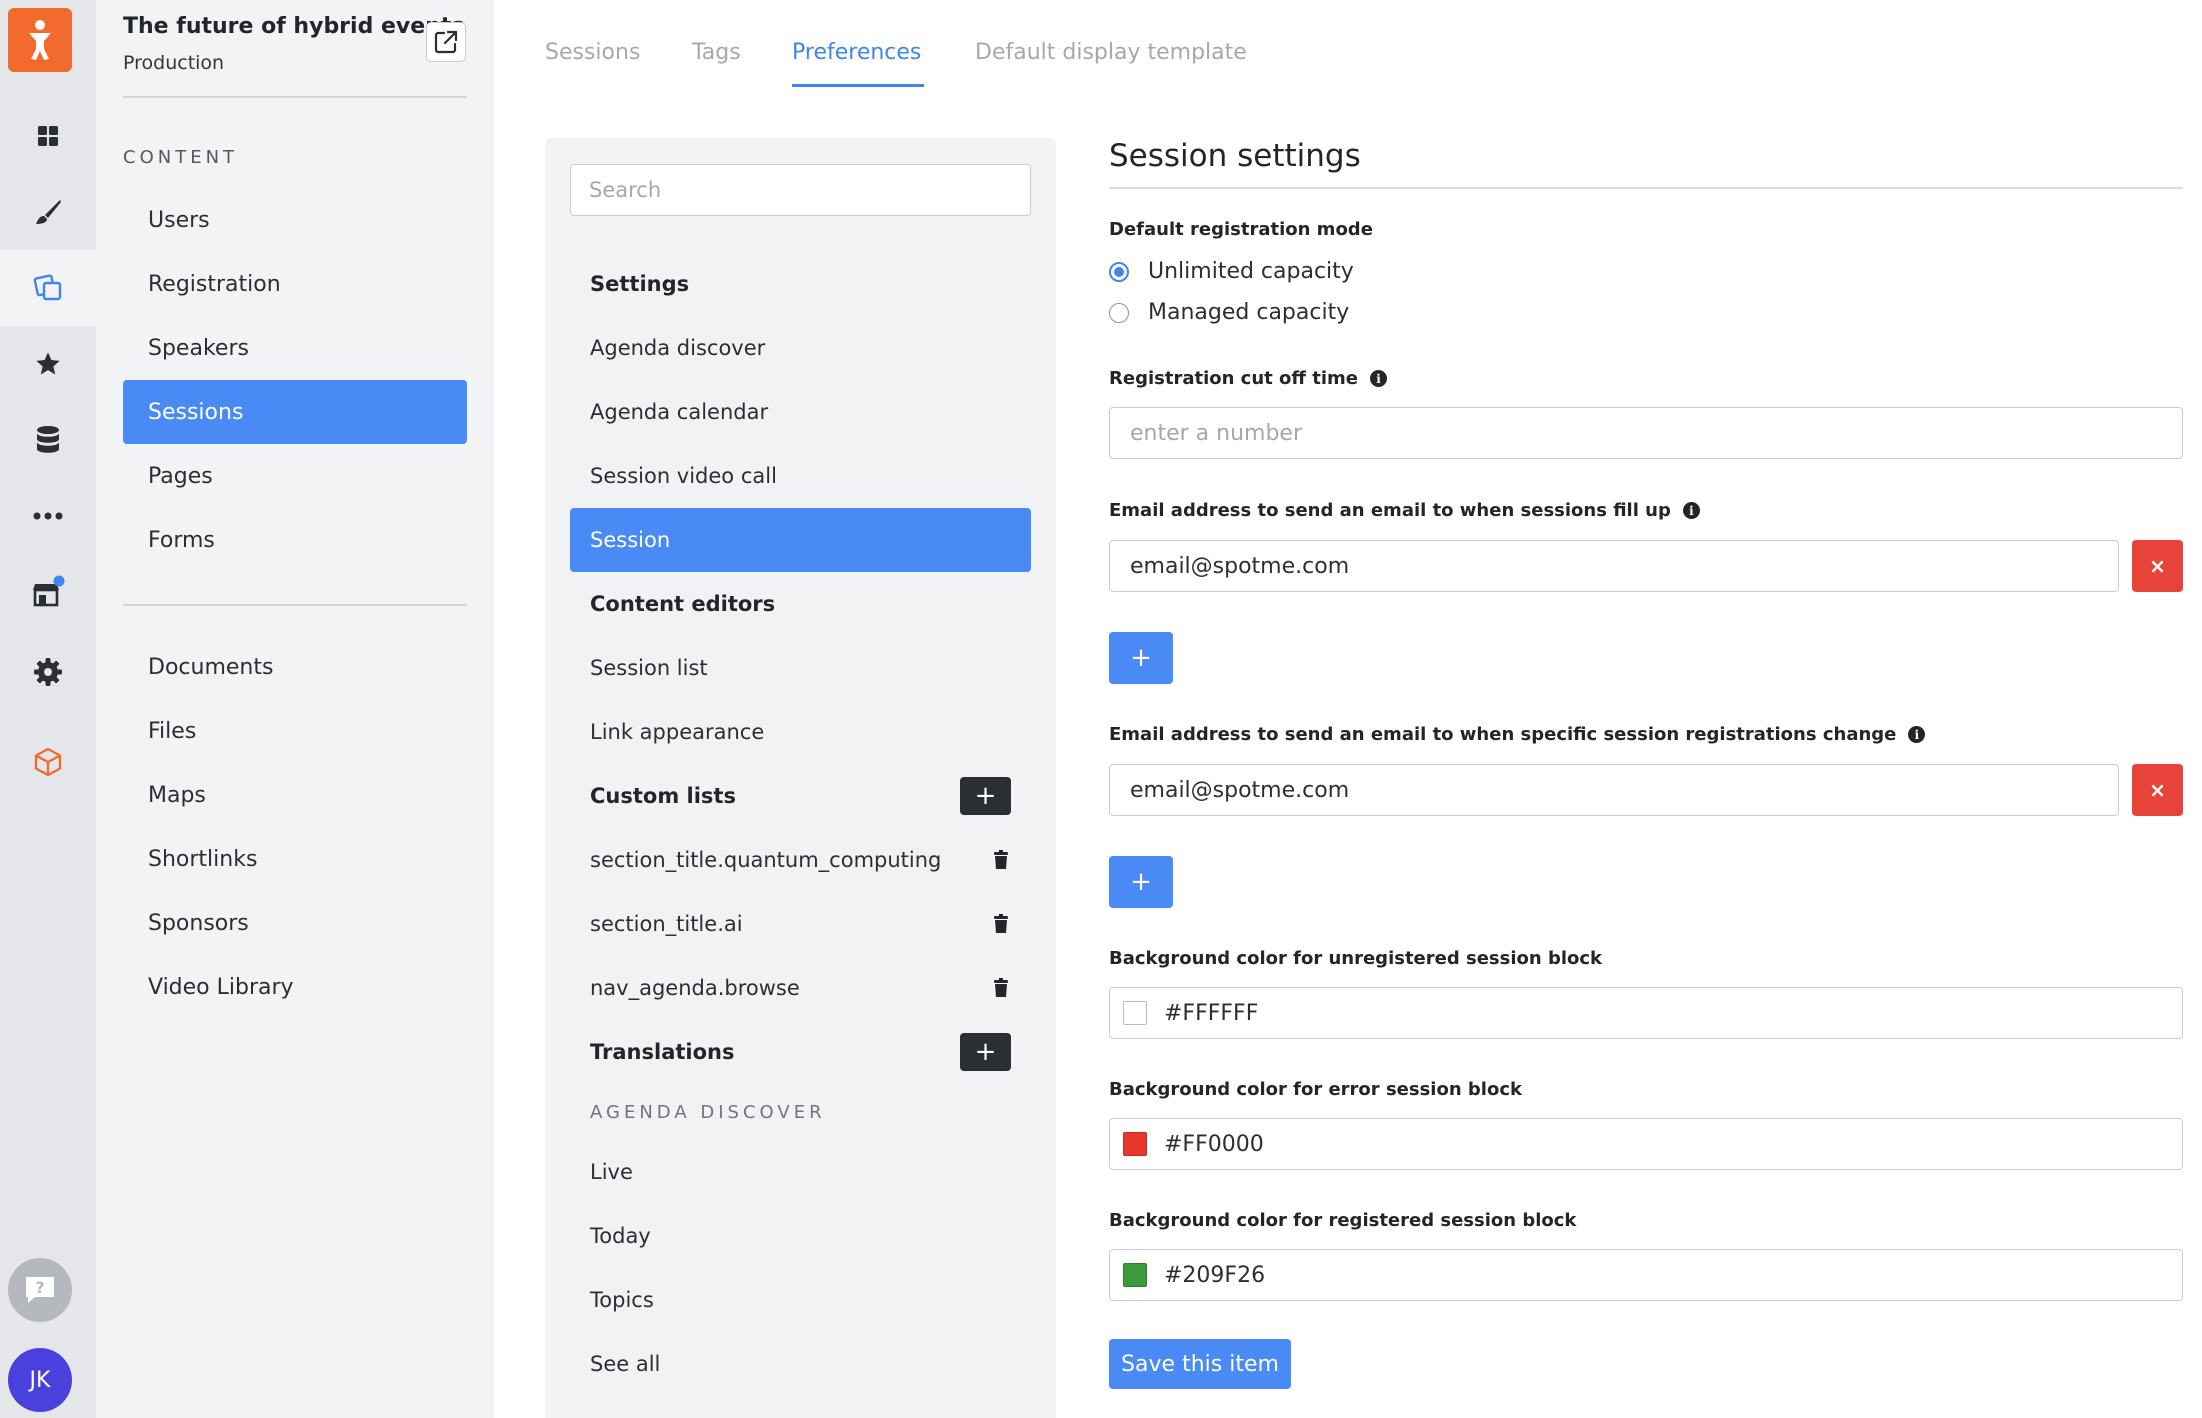  What do you see at coordinates (40, 40) in the screenshot?
I see `person-logo-icon` at bounding box center [40, 40].